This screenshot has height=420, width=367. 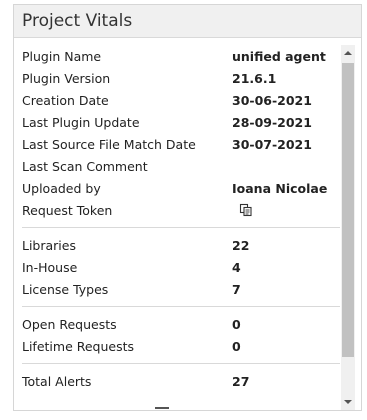 I want to click on vital-value: Ioana Nicolae, so click(x=280, y=188).